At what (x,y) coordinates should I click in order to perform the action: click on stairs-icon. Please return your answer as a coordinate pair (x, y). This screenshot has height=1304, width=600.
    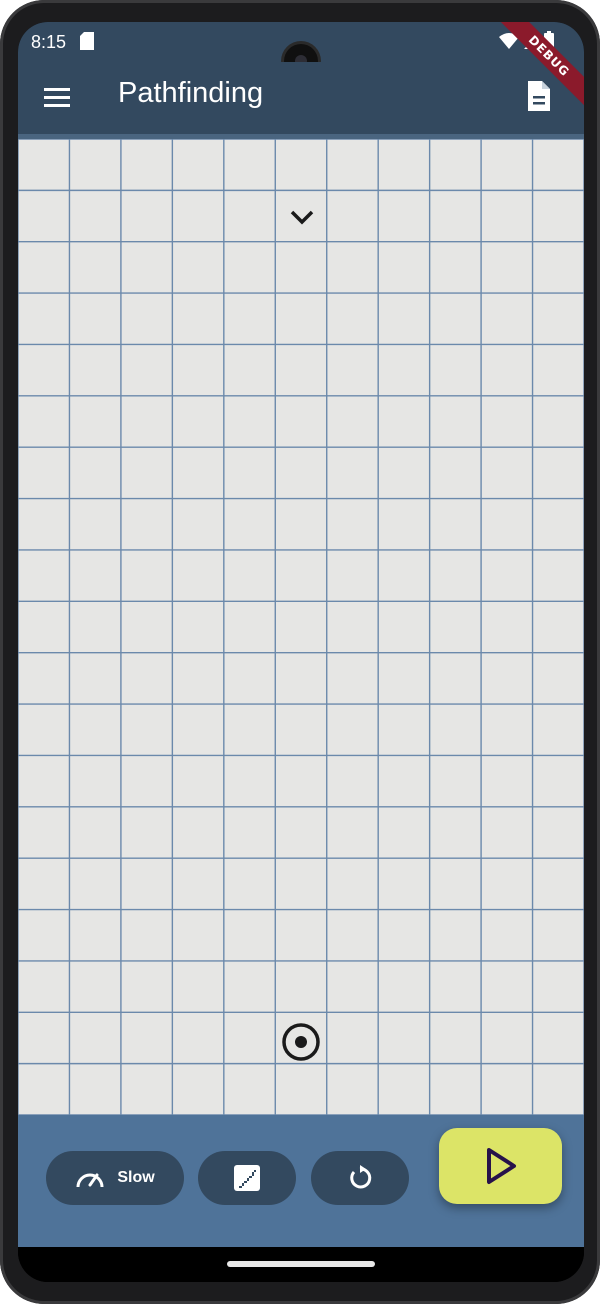
    Looking at the image, I should click on (247, 1178).